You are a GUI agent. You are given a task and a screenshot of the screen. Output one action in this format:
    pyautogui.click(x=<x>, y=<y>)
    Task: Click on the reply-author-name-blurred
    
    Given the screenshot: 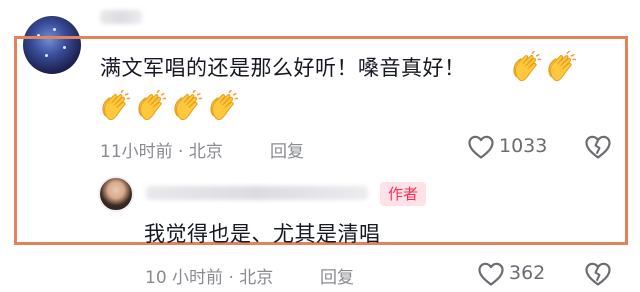 What is the action you would take?
    pyautogui.click(x=257, y=193)
    